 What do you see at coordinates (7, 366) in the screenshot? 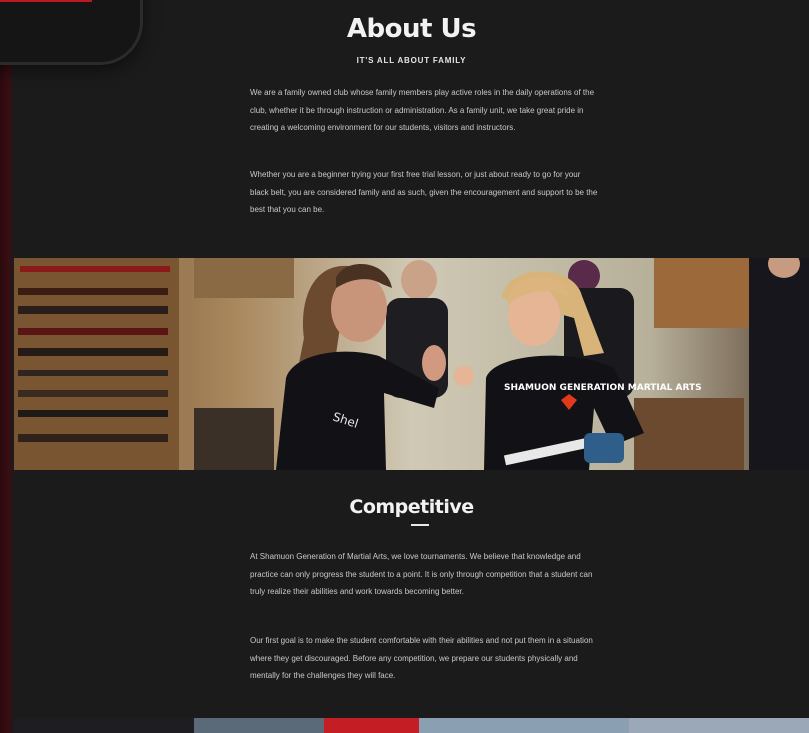
I see `left-edge-strip` at bounding box center [7, 366].